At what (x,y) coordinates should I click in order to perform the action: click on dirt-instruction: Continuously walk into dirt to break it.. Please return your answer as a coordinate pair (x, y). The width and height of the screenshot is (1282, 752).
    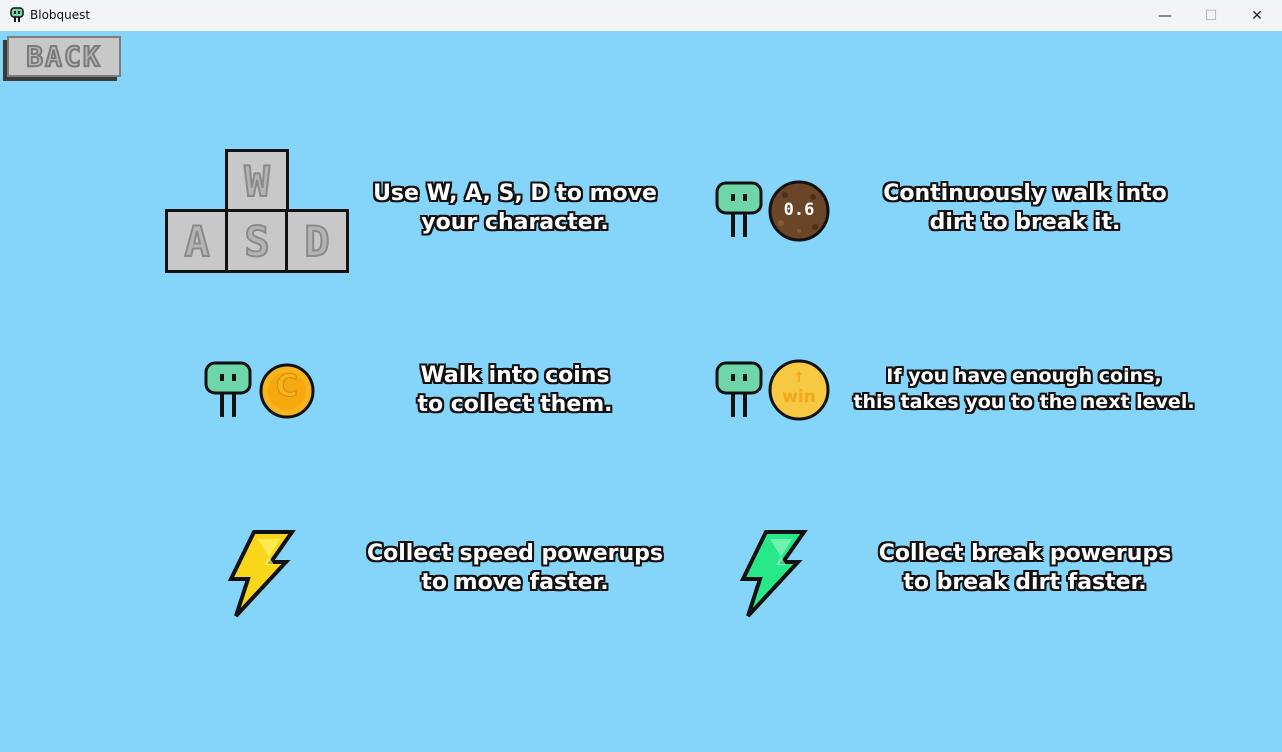
    Looking at the image, I should click on (1025, 208).